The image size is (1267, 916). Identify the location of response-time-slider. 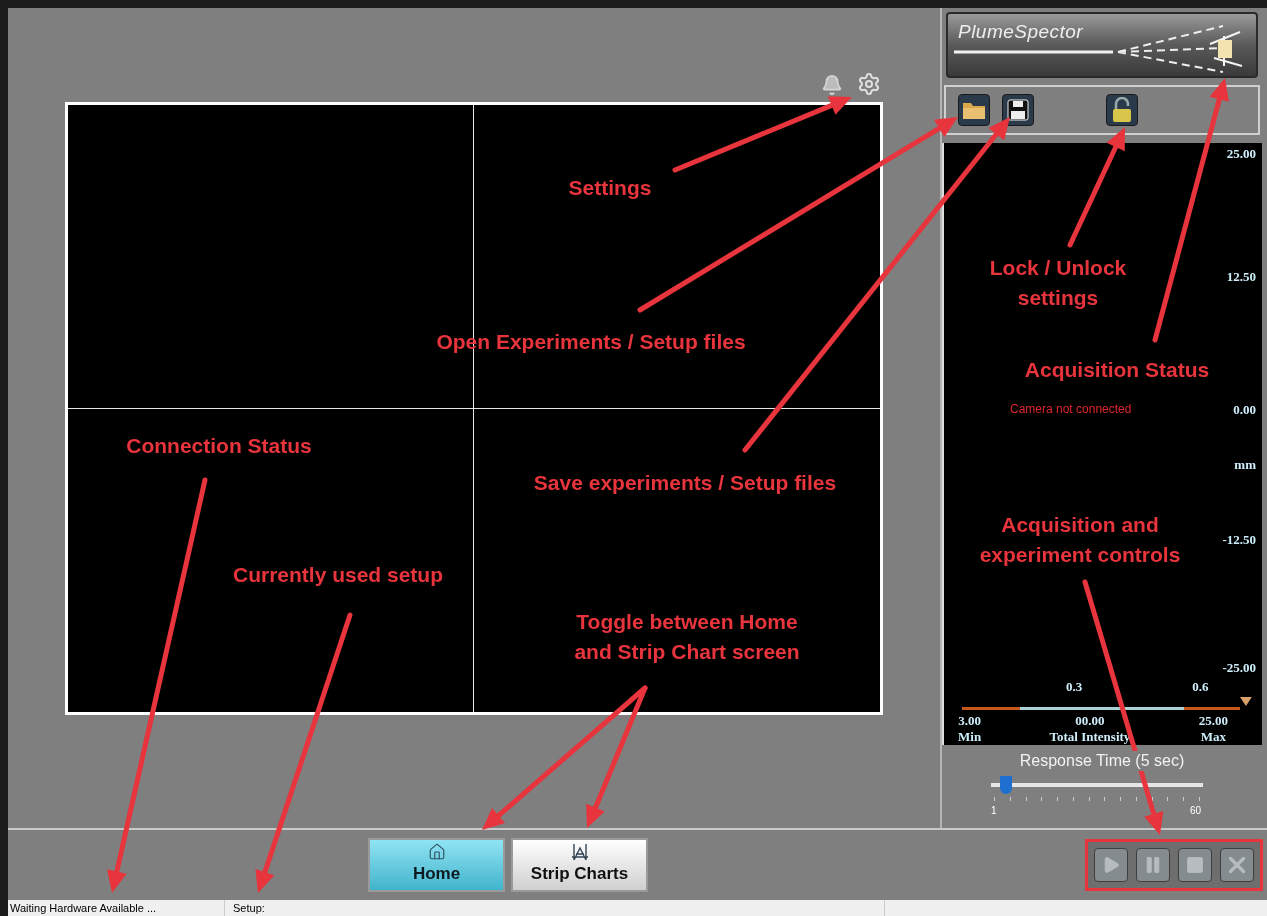
(1097, 785).